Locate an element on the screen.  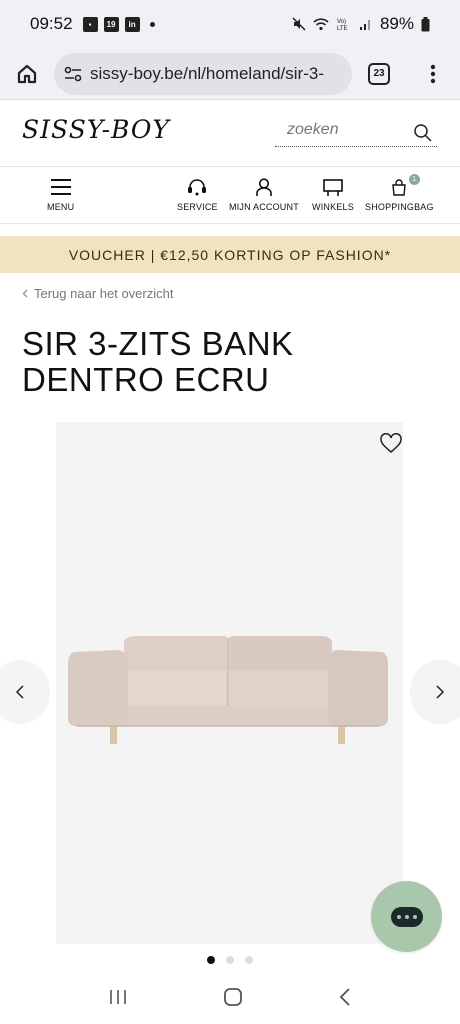
svg-text: LTE is located at coordinates (342, 28).